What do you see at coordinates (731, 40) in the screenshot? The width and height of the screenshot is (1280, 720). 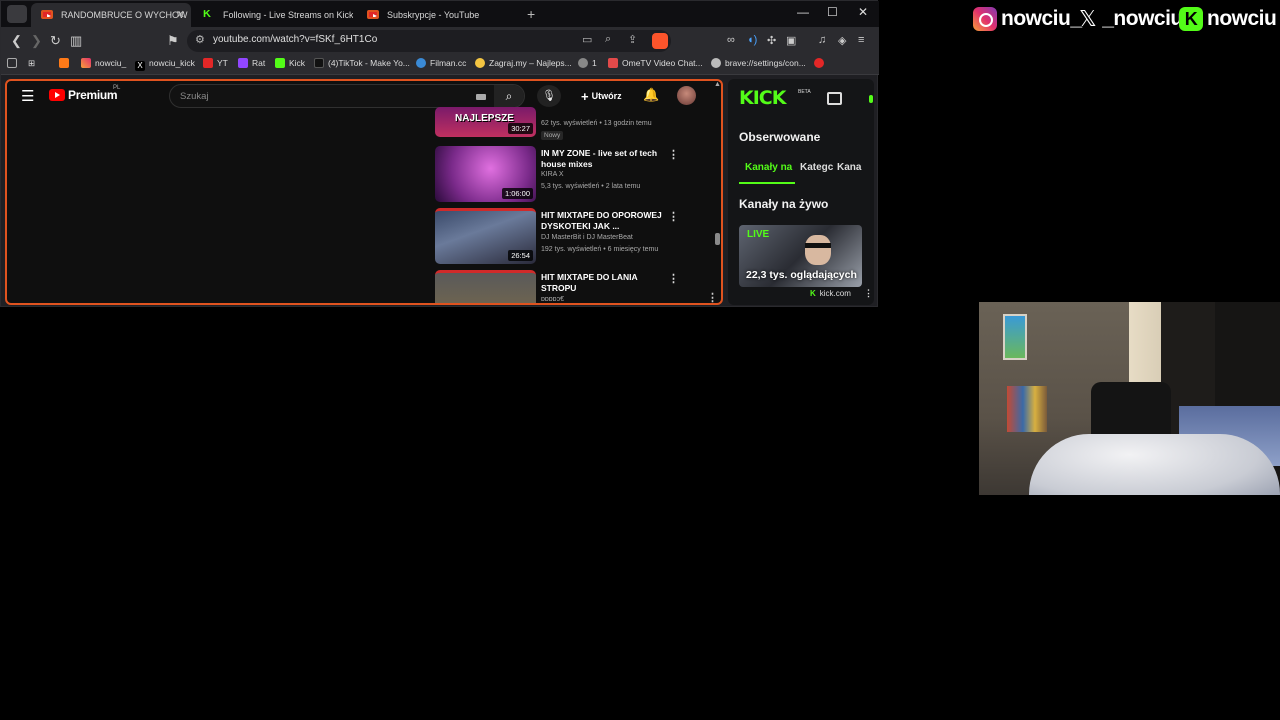 I see `vpn-icon: ∞` at bounding box center [731, 40].